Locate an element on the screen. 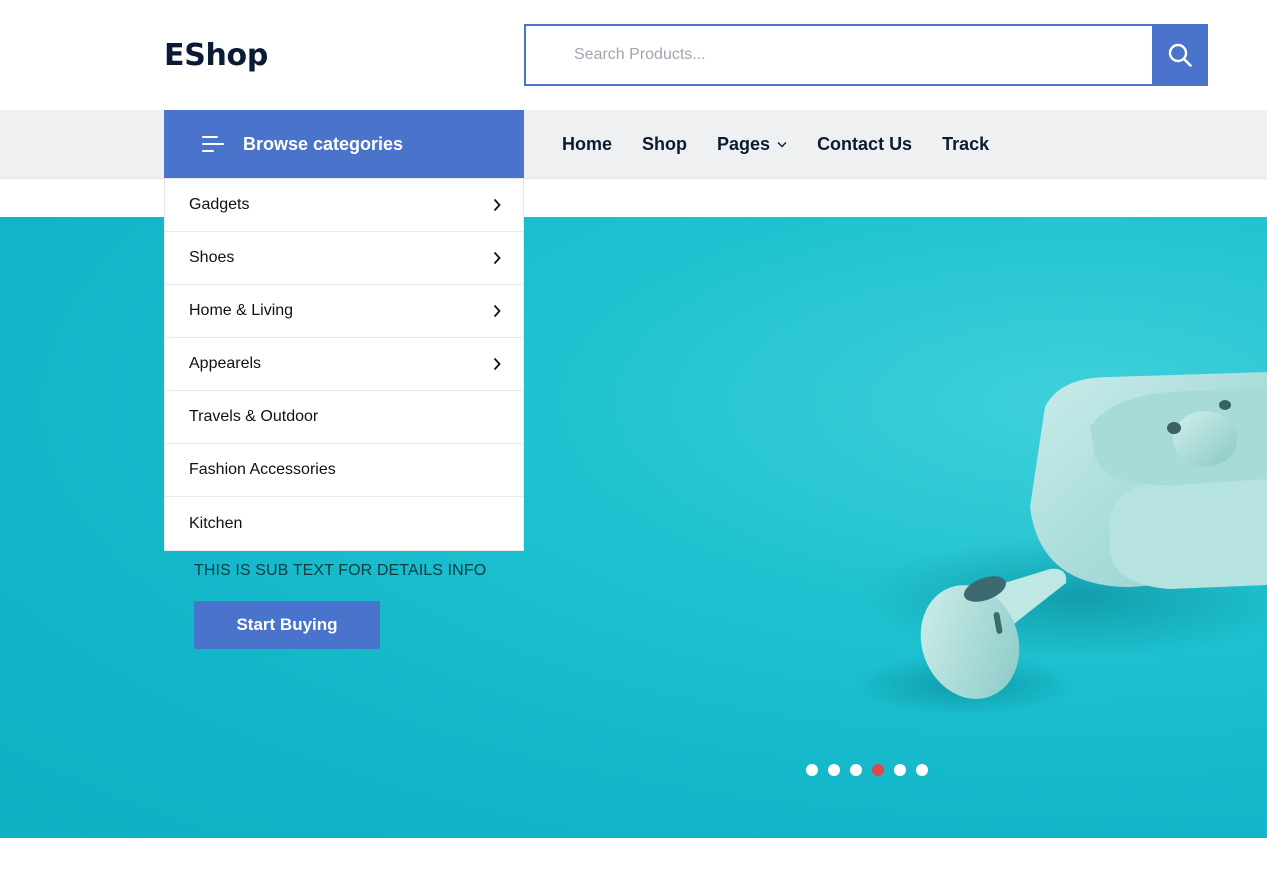 The width and height of the screenshot is (1267, 876). chevron-down-icon is located at coordinates (782, 144).